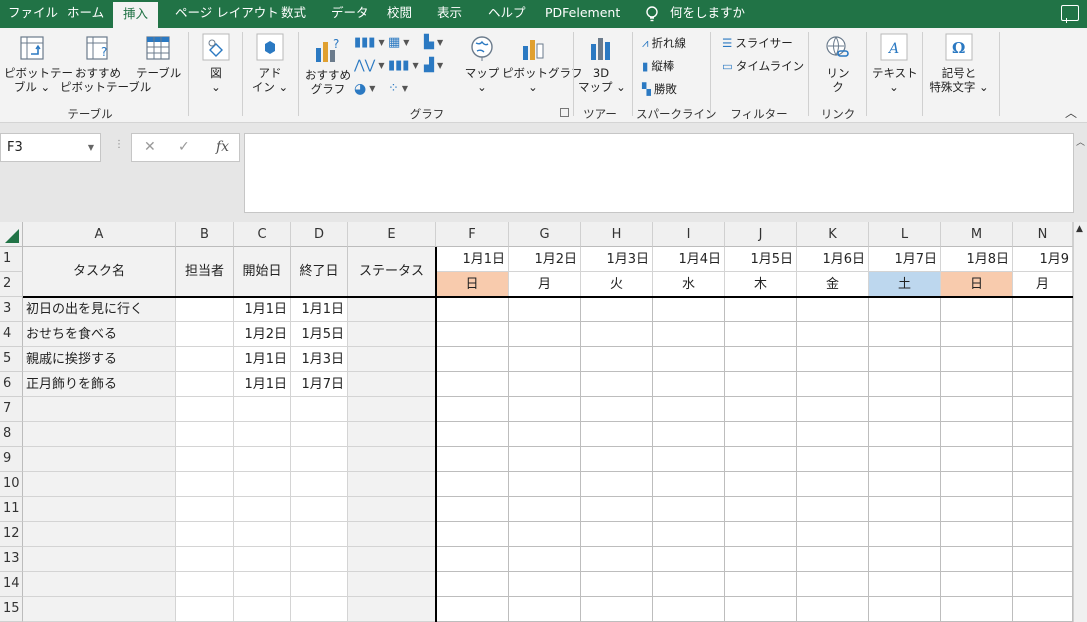  I want to click on task-name-cell: 初日の出を見に行く, so click(99, 309).